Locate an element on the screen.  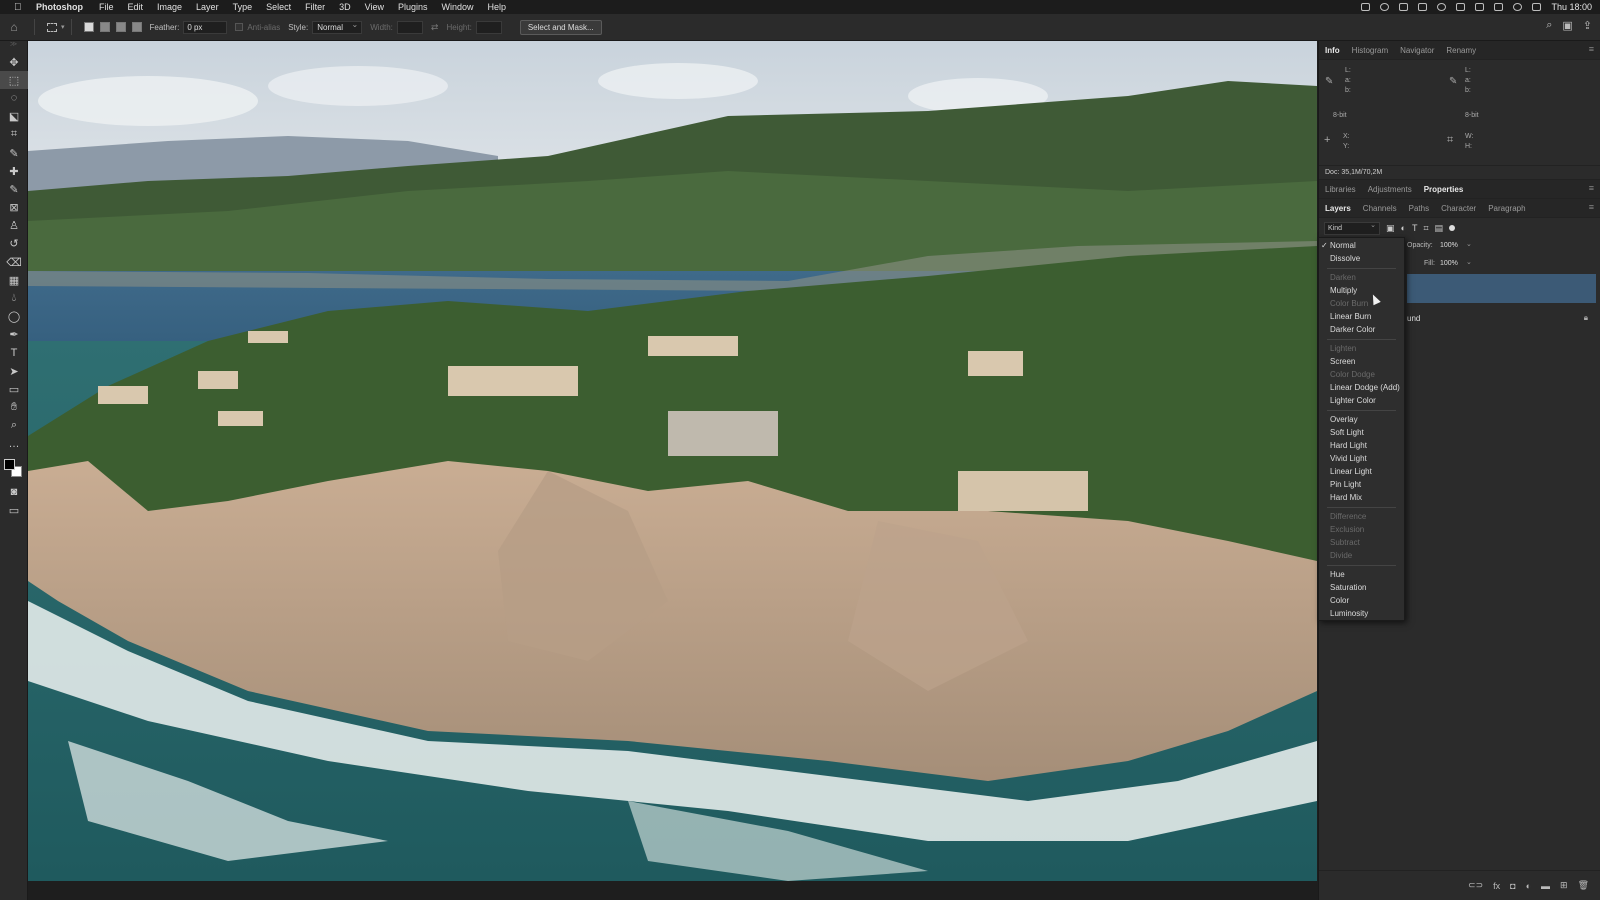
shape-filter-icon: ⌗ is located at coordinates (1425, 228).